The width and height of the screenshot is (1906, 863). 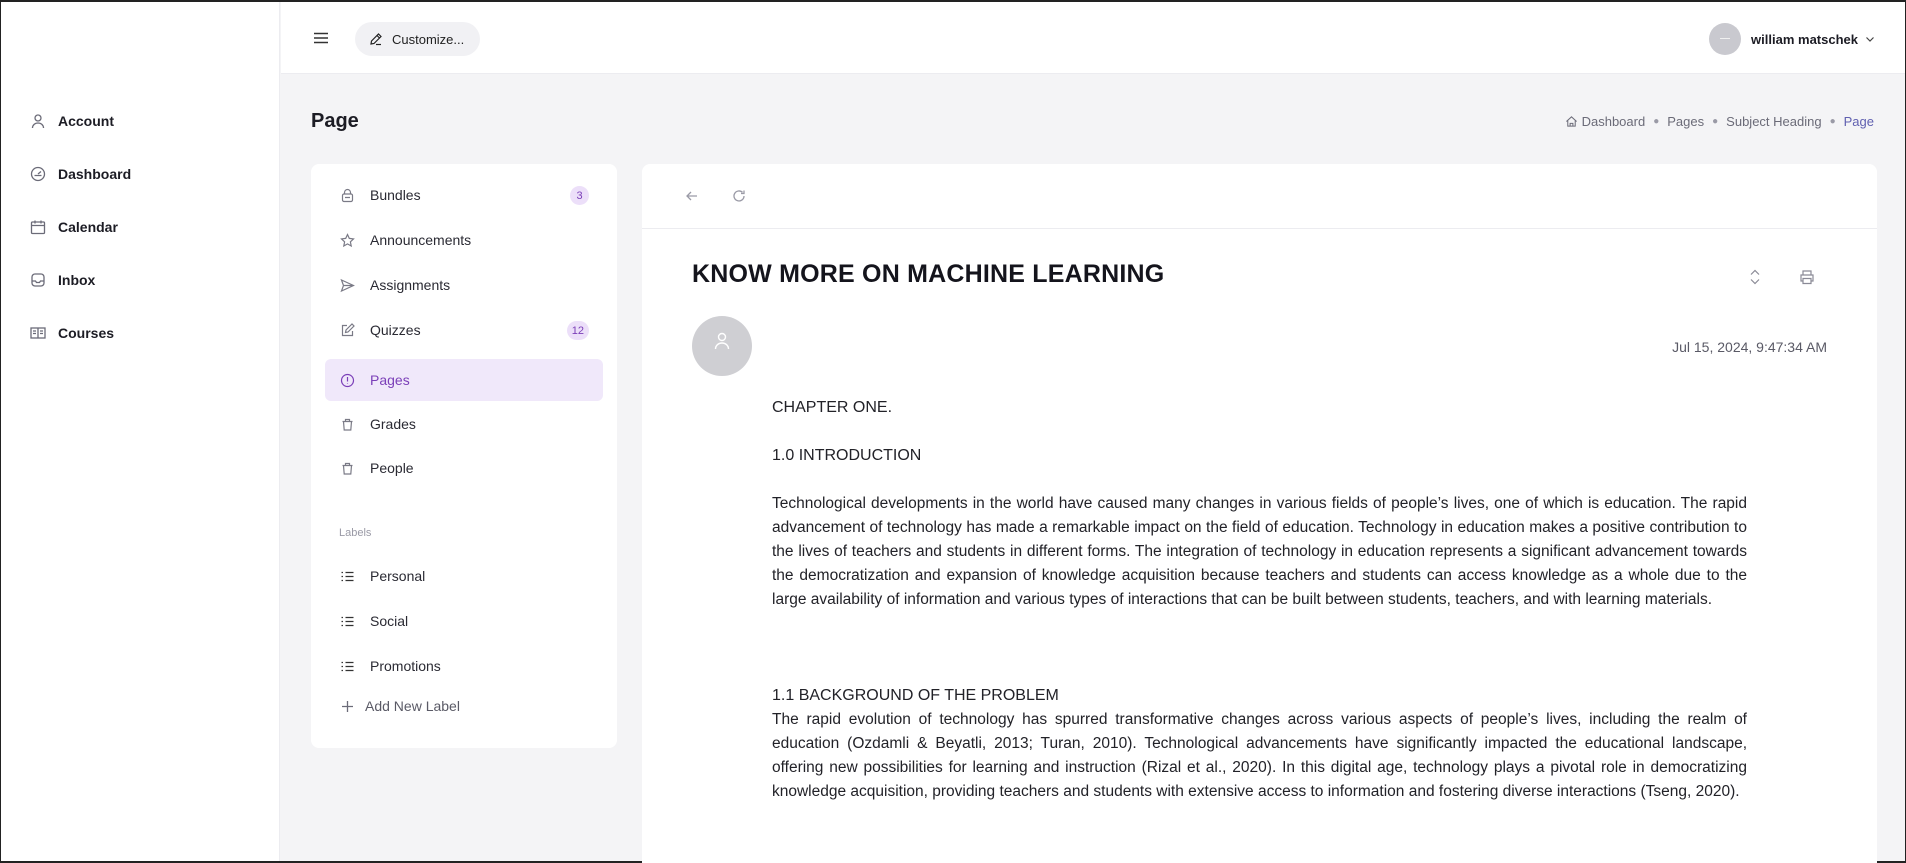 What do you see at coordinates (38, 227) in the screenshot?
I see `calendar-icon` at bounding box center [38, 227].